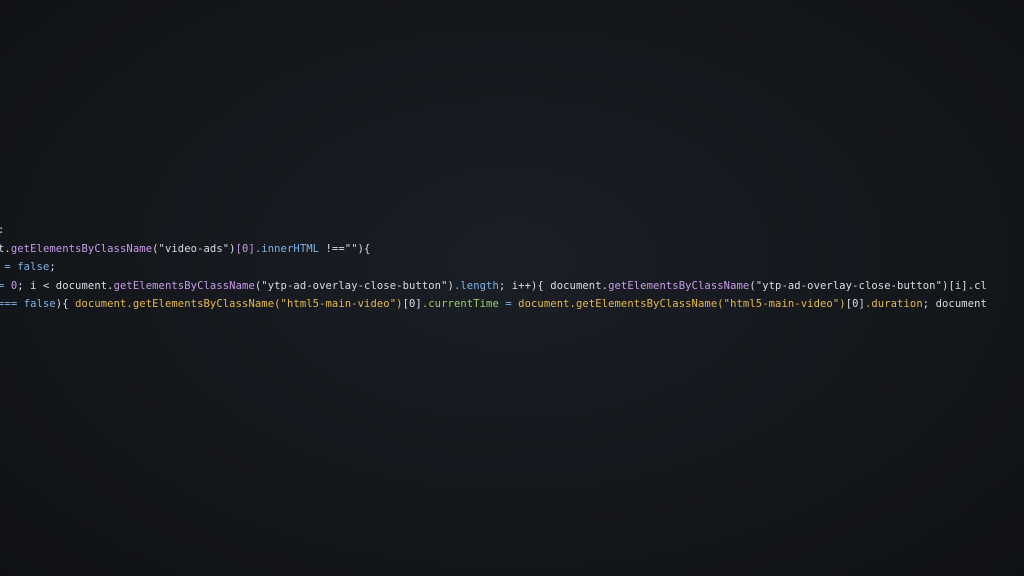  I want to click on code-token: ===, so click(12, 304).